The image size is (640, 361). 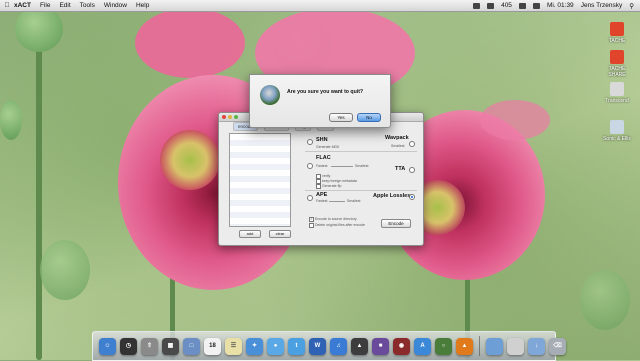 What do you see at coordinates (64, 5) in the screenshot?
I see `menu-edit: Edit` at bounding box center [64, 5].